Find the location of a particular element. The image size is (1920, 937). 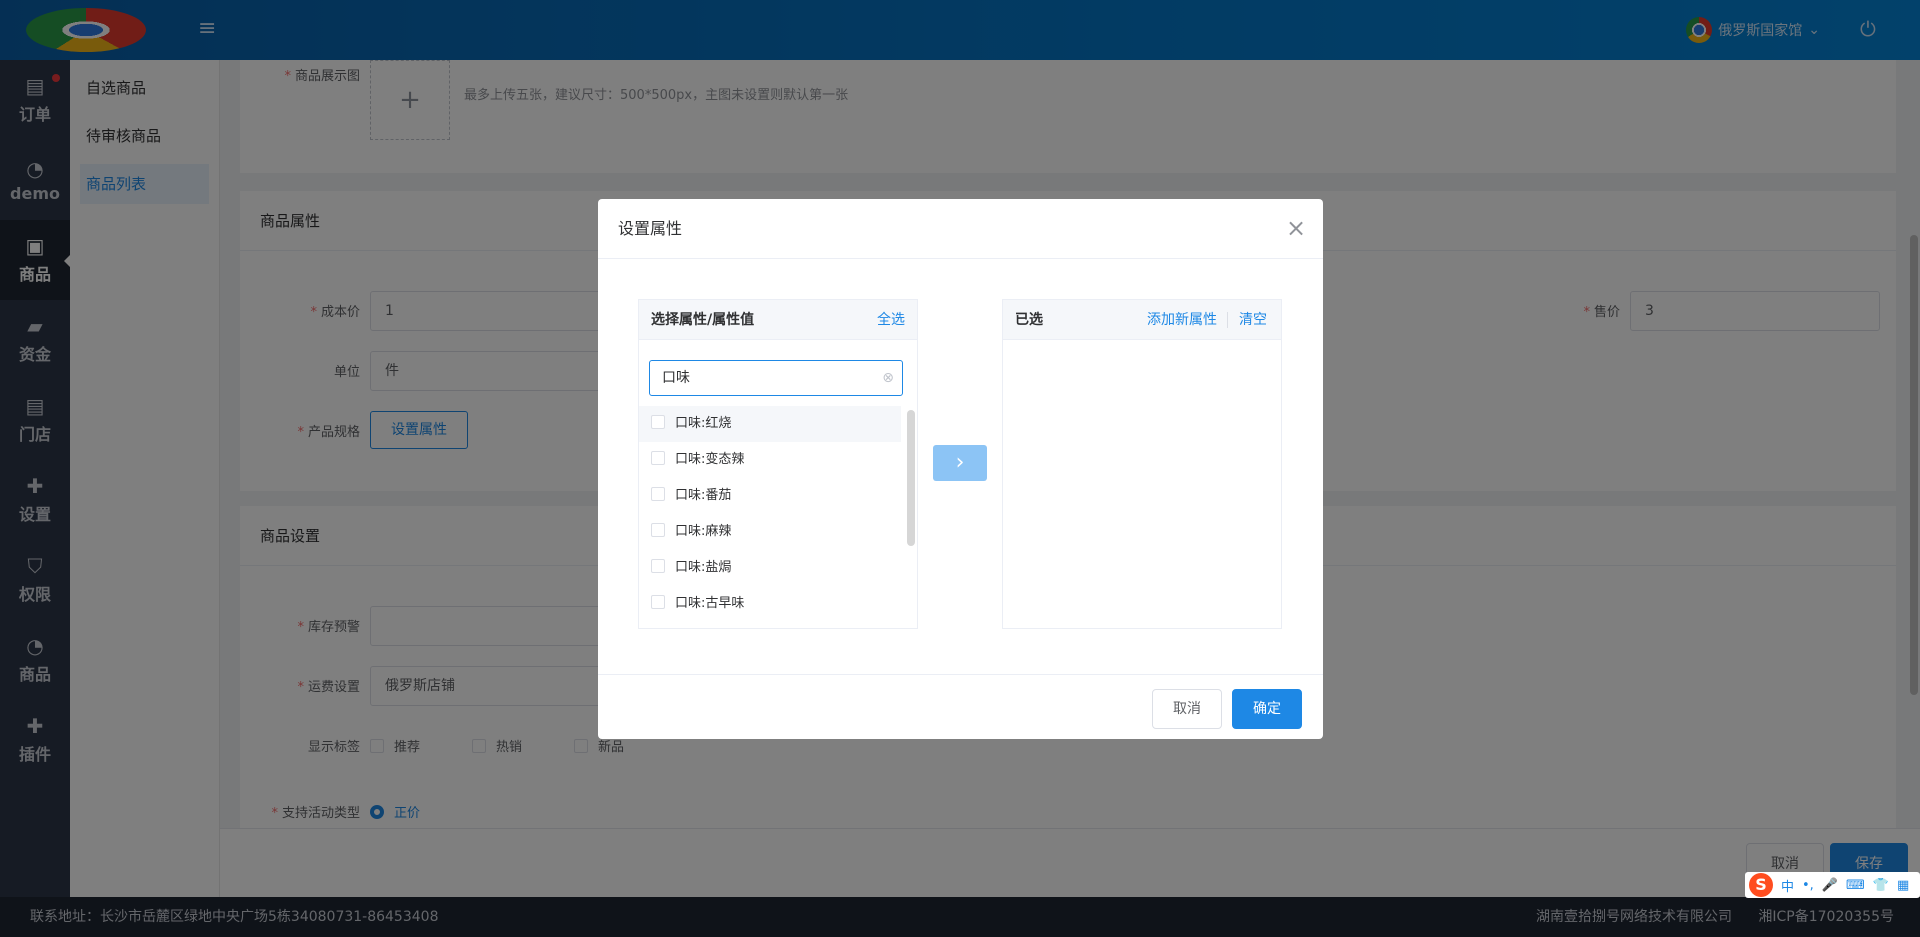

keyboard-icon: ⌨ is located at coordinates (1855, 885).